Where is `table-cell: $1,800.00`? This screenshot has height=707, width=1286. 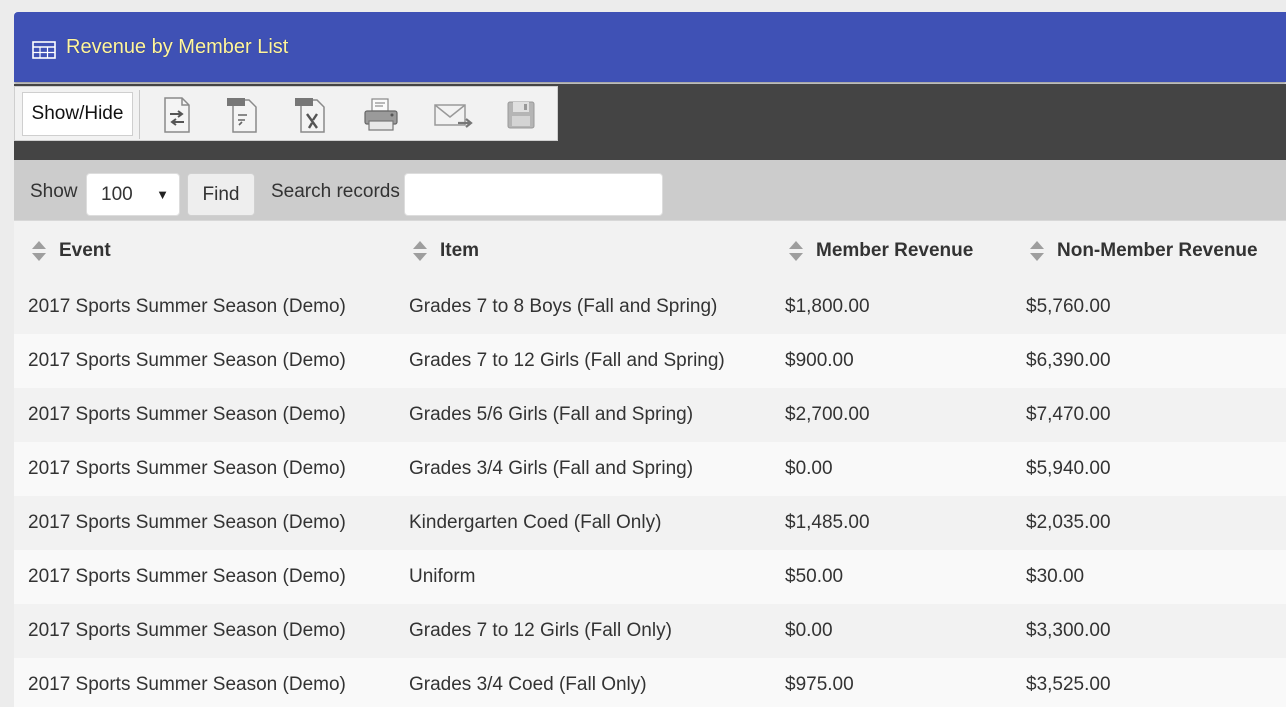
table-cell: $1,800.00 is located at coordinates (827, 306).